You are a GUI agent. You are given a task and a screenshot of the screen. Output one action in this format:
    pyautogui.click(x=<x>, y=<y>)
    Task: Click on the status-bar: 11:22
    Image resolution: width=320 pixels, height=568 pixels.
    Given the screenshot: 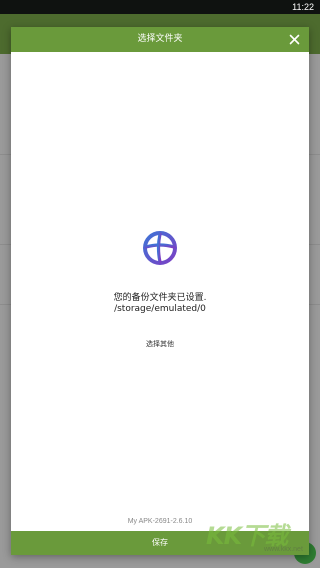 What is the action you would take?
    pyautogui.click(x=160, y=7)
    